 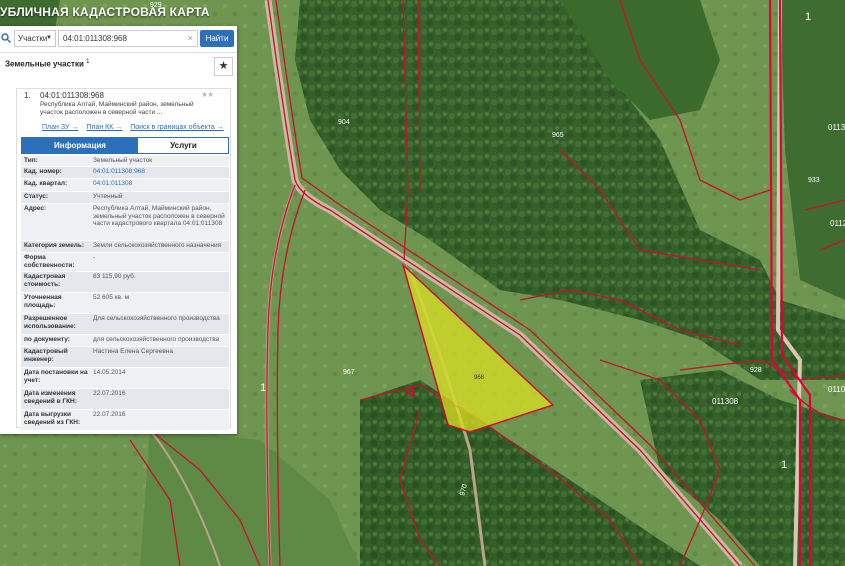 I want to click on row-label: Тип:, so click(x=31, y=160).